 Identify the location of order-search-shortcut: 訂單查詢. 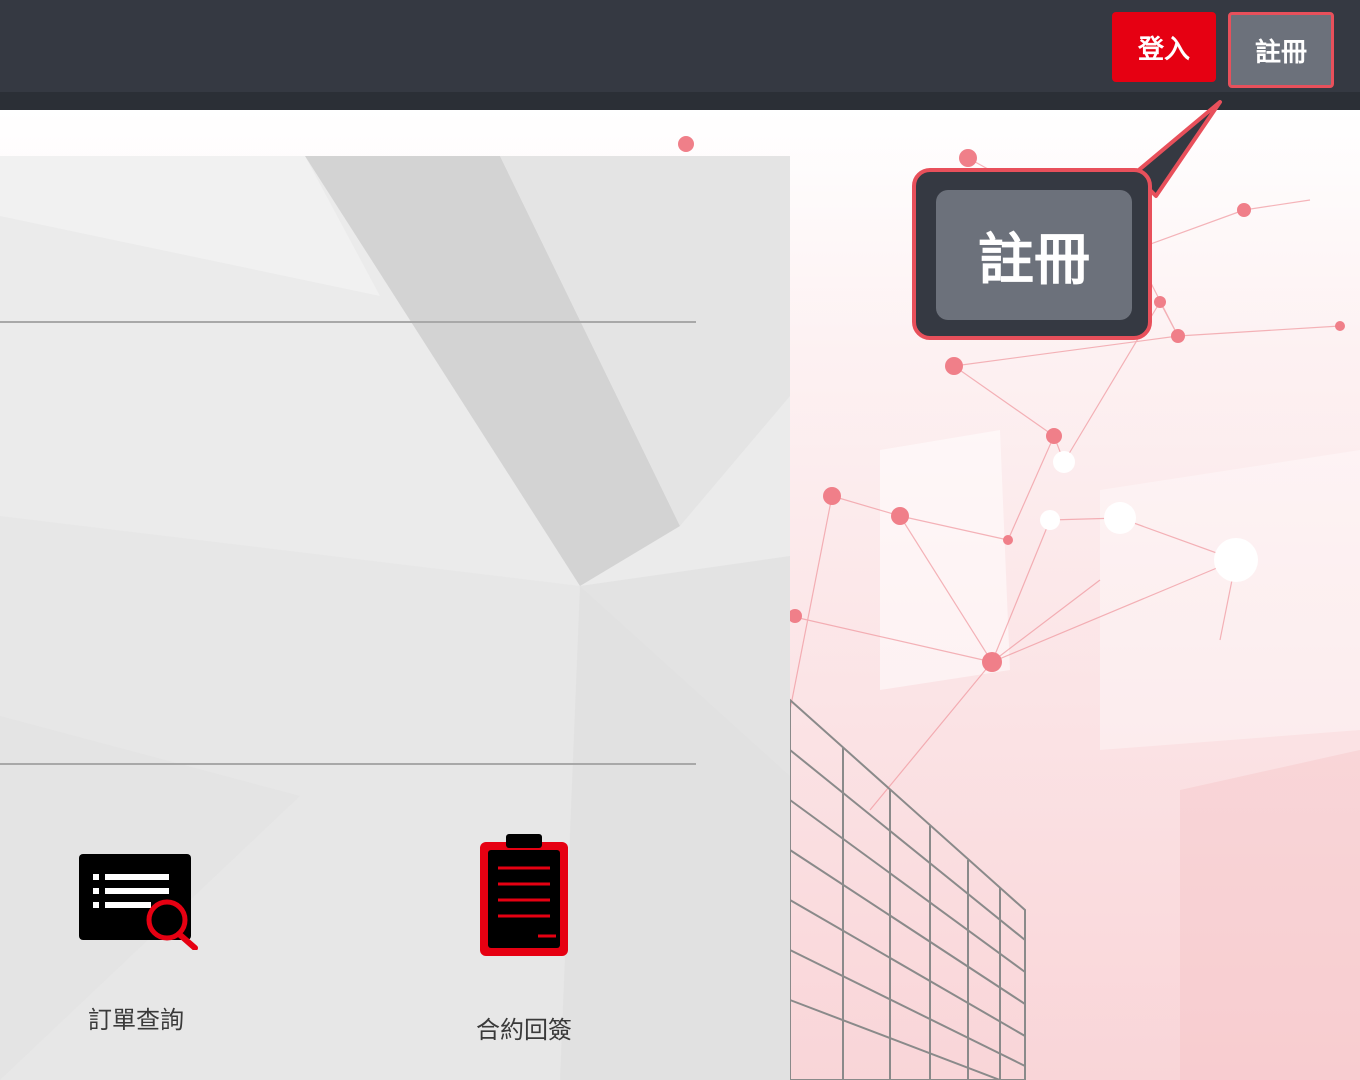
(136, 940).